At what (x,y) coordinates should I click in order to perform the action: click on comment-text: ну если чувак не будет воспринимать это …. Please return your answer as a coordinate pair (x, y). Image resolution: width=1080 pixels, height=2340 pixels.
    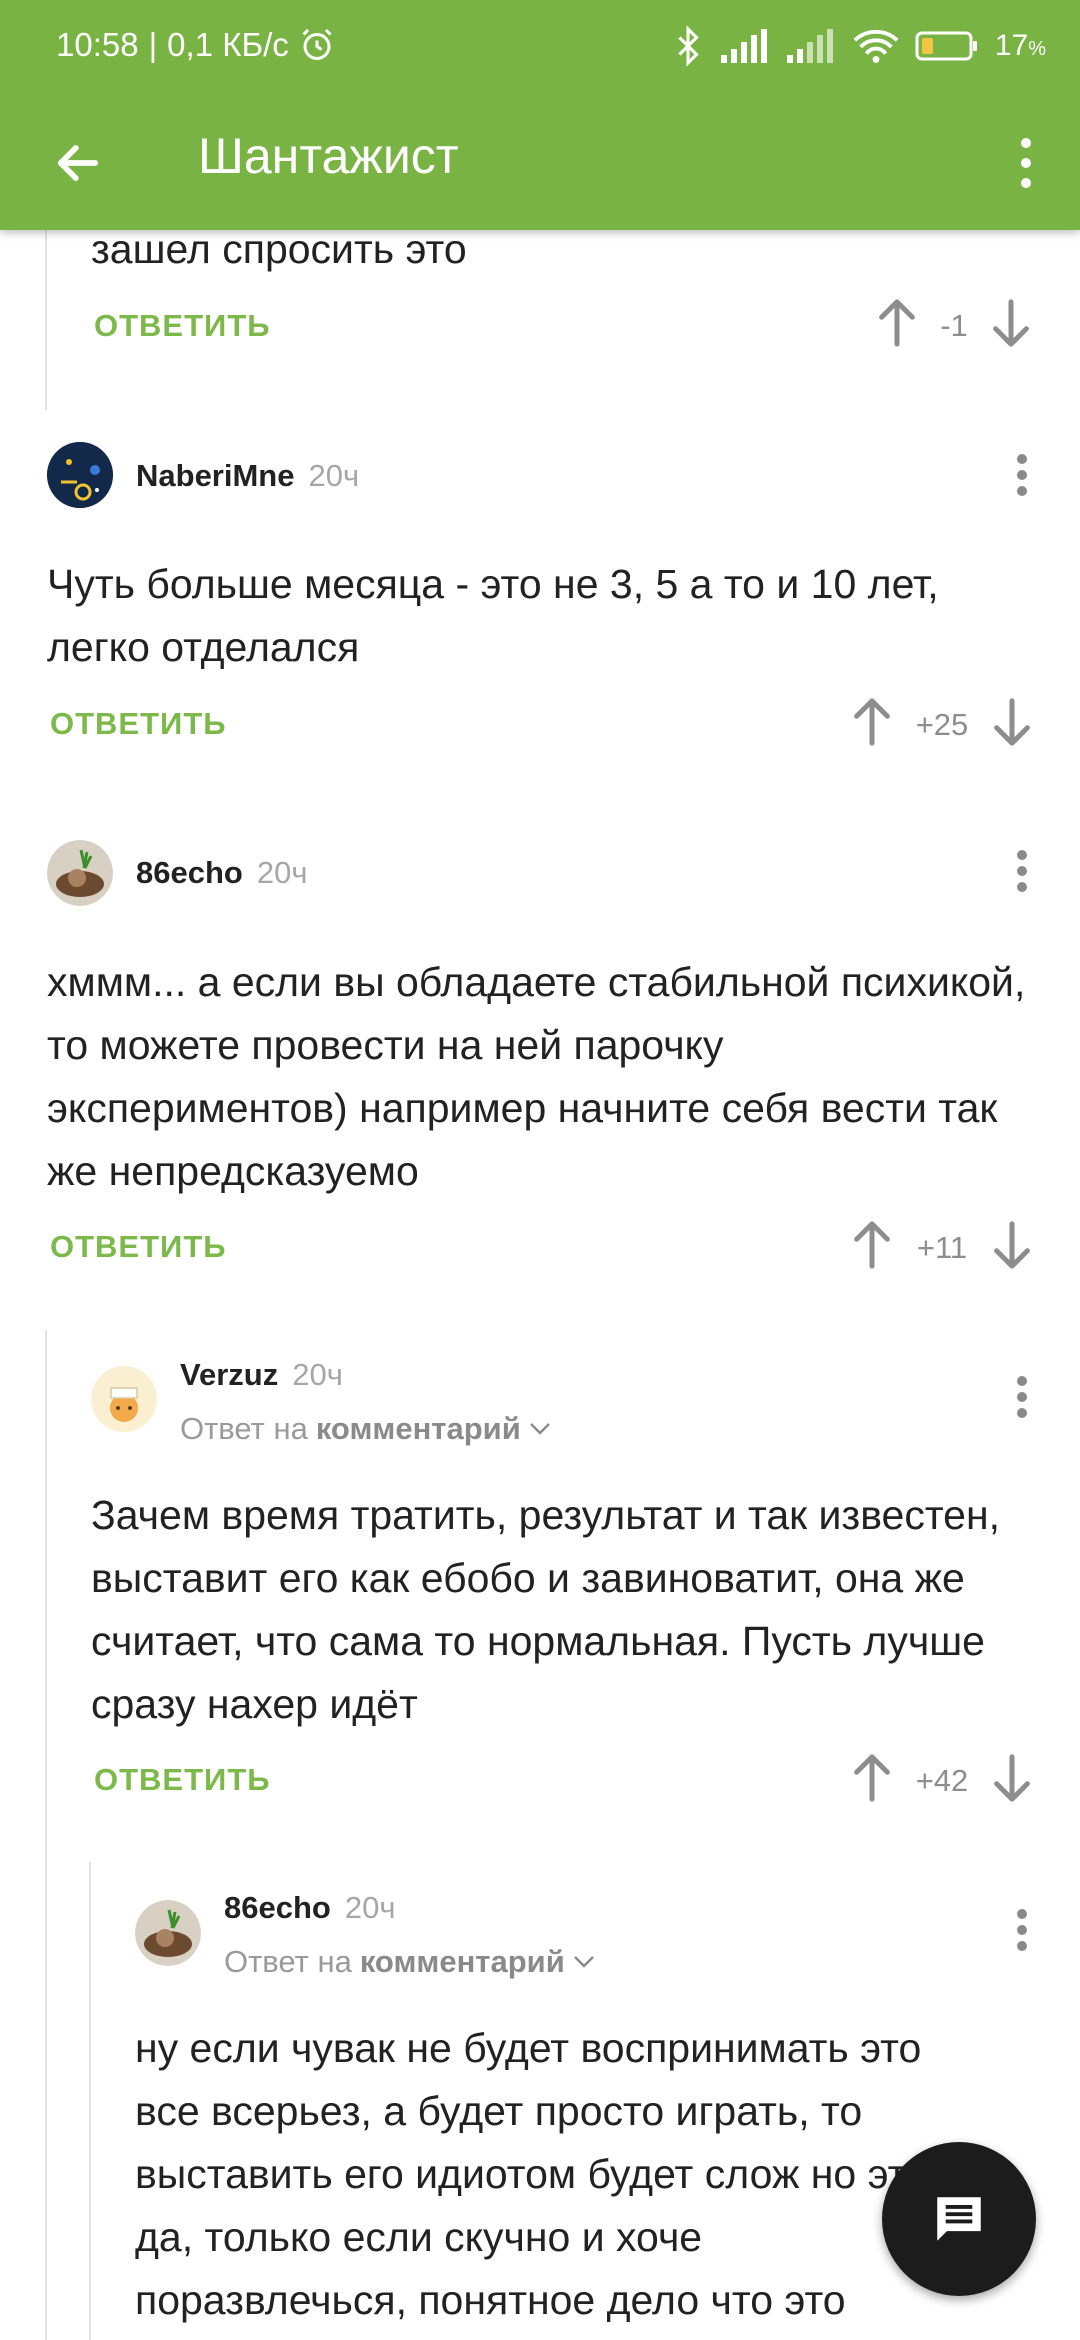
    Looking at the image, I should click on (532, 2174).